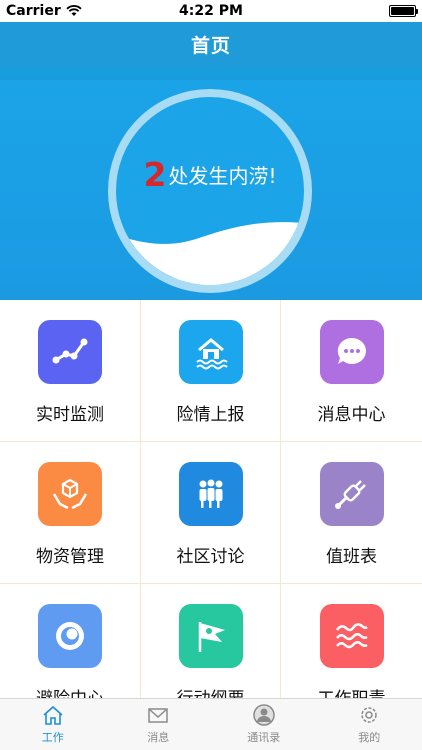 The image size is (422, 750). What do you see at coordinates (210, 557) in the screenshot?
I see `grid-item-label: 社区讨论` at bounding box center [210, 557].